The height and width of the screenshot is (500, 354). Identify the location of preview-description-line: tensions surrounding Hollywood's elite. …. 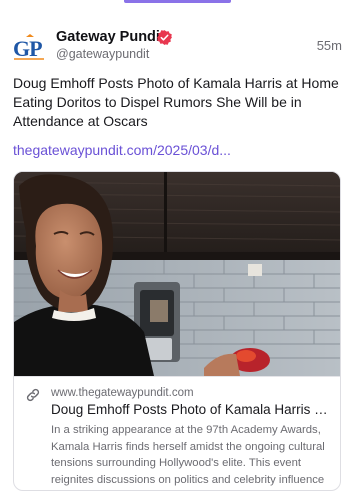
(176, 463).